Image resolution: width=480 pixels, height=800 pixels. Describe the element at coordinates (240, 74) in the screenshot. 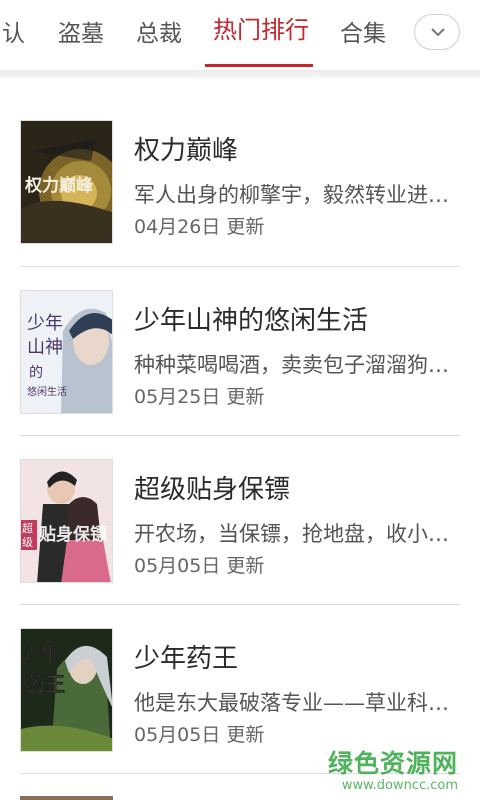

I see `tab-bar-shadow` at that location.